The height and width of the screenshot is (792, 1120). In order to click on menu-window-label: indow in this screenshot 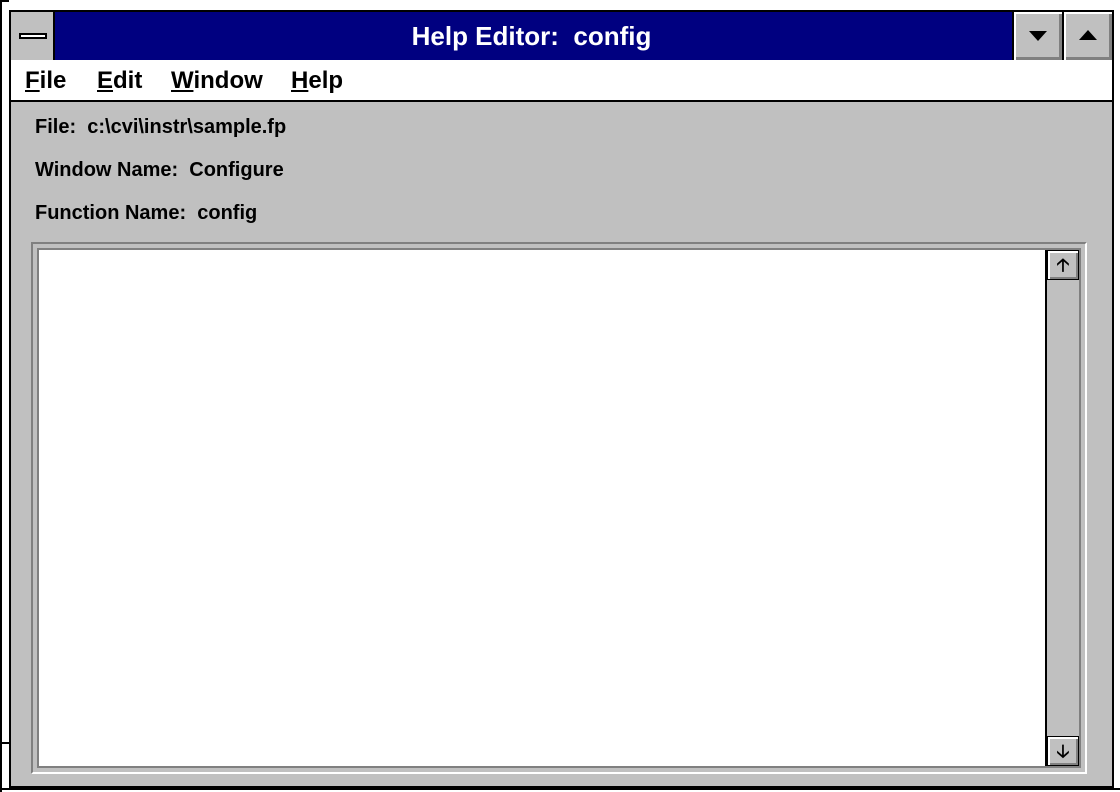, I will do `click(228, 80)`.